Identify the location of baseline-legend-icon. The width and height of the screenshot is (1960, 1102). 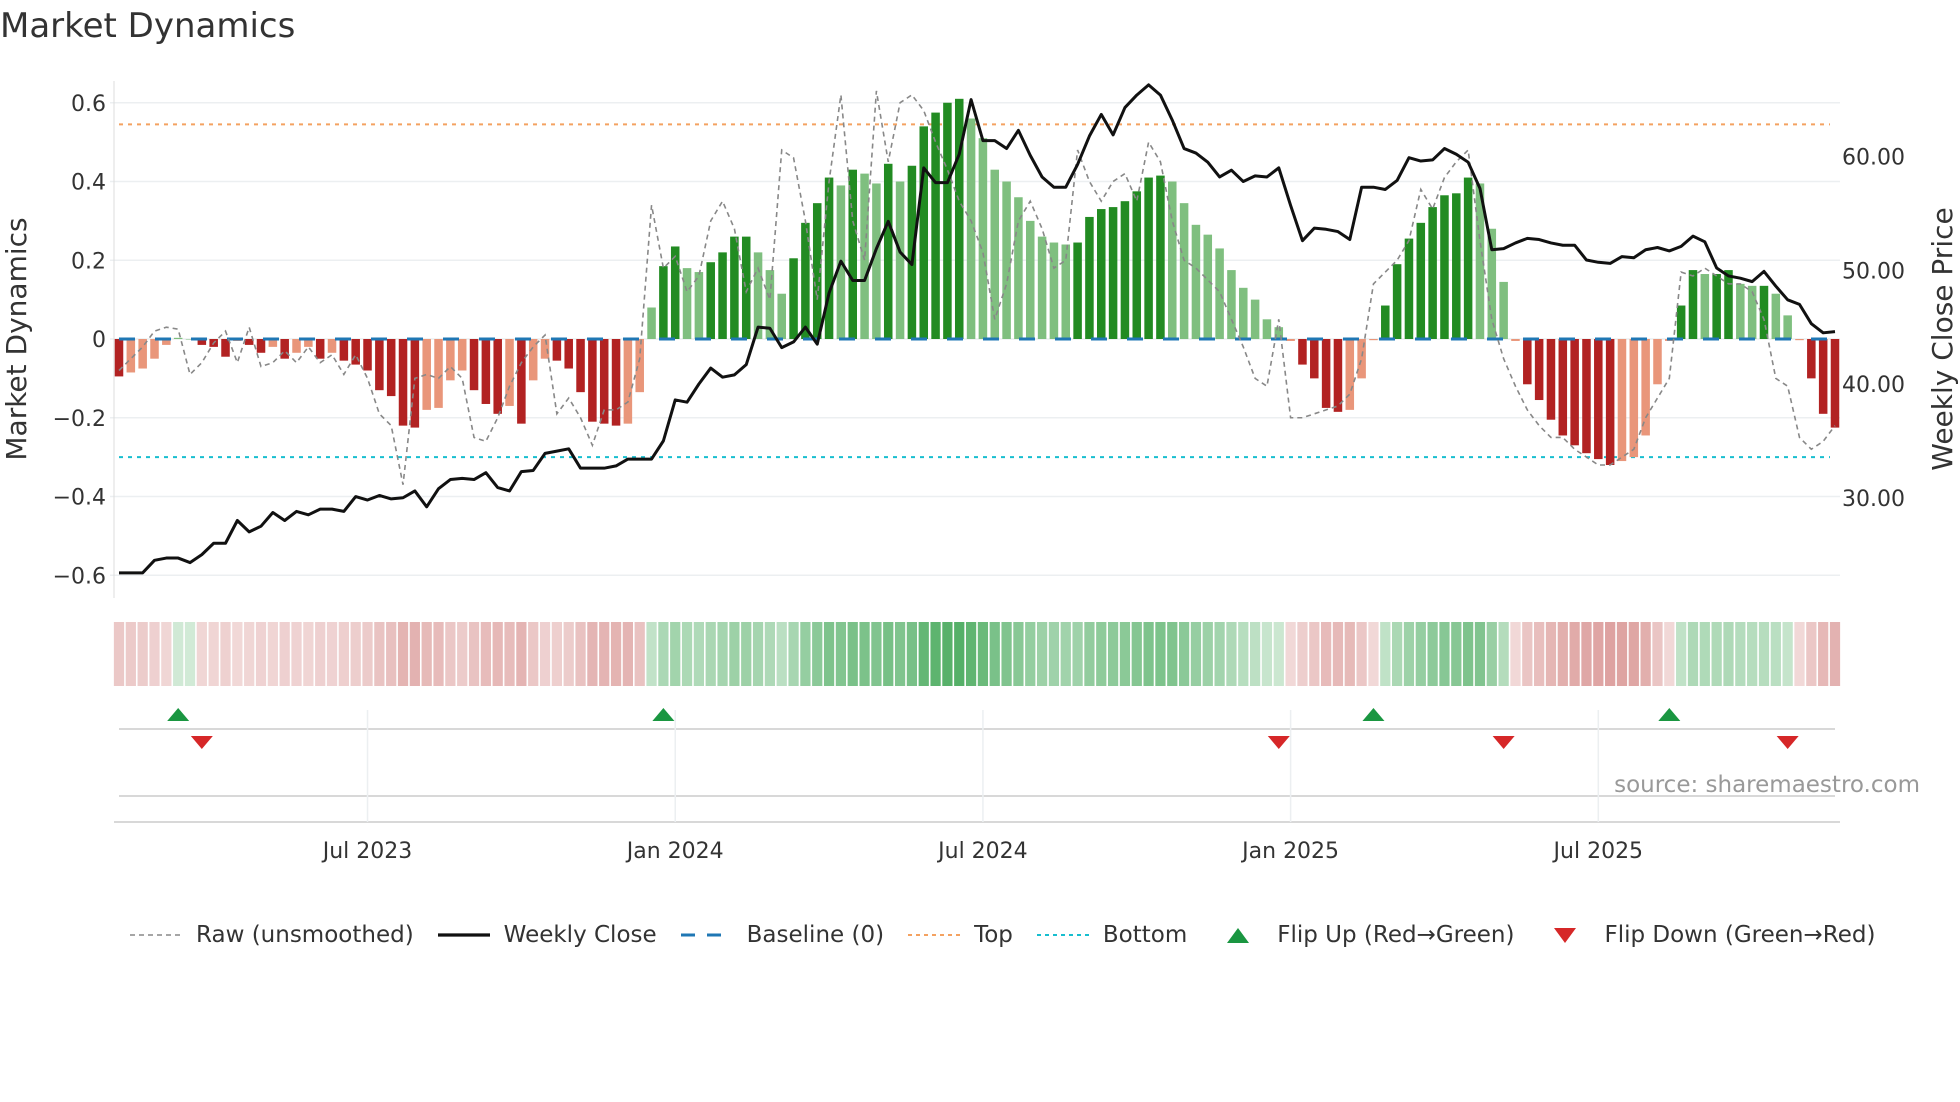
(706, 935).